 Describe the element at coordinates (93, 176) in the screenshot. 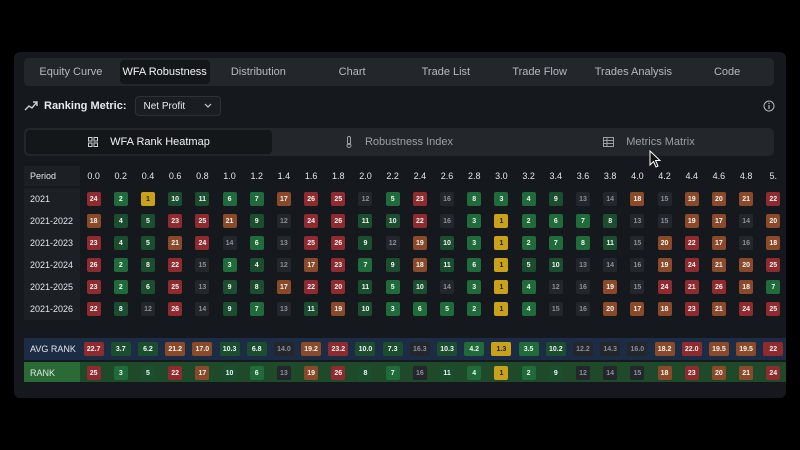

I see `column-header: 0.0` at that location.